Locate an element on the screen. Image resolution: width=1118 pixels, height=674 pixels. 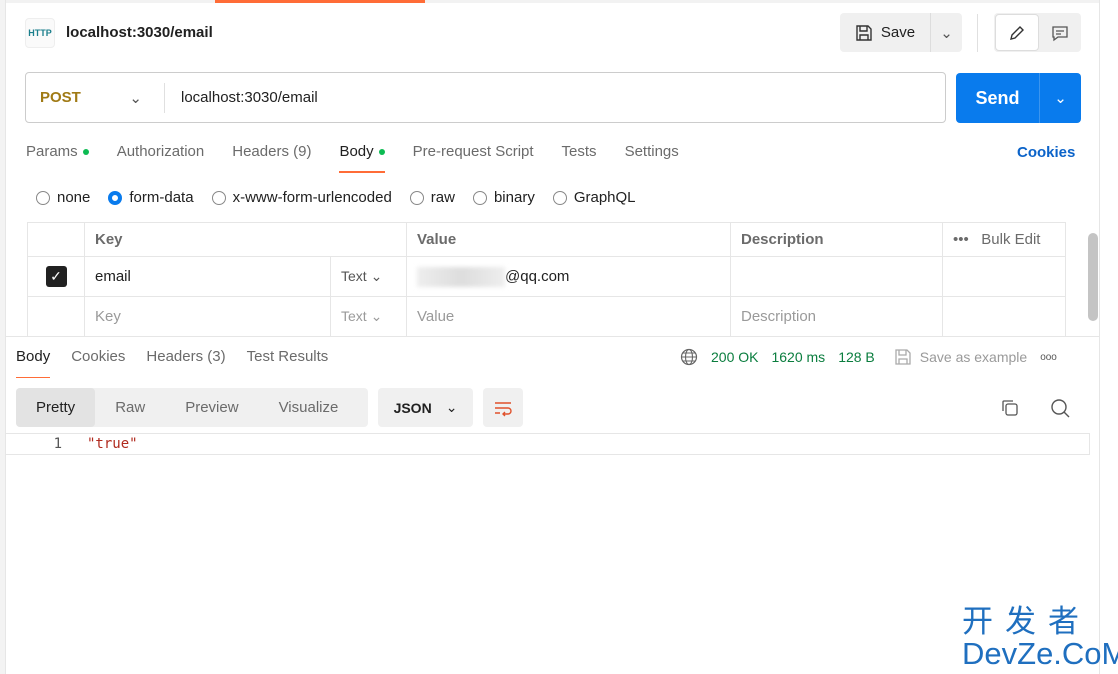
column-value: Value is located at coordinates (568, 239).